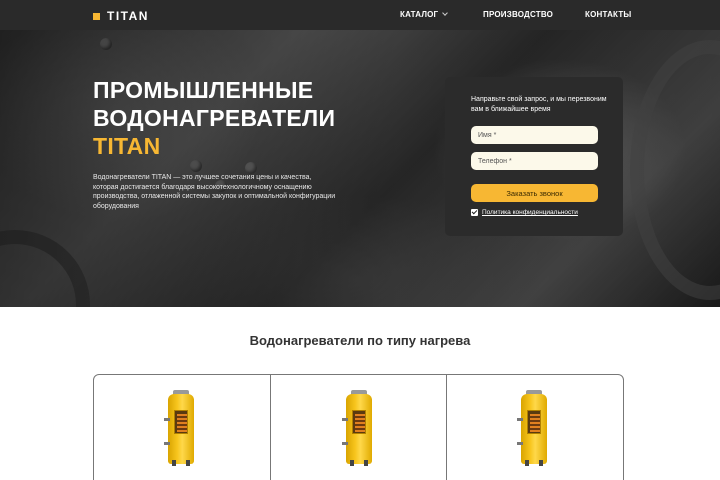 Image resolution: width=720 pixels, height=480 pixels. I want to click on chevron-down-icon, so click(445, 13).